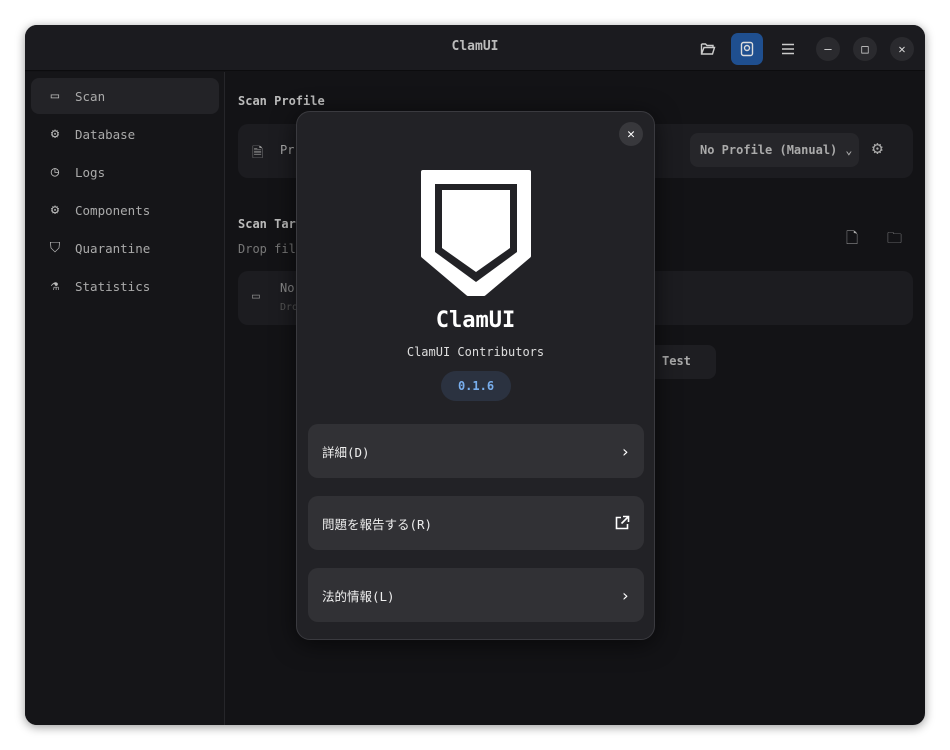 The width and height of the screenshot is (950, 750). I want to click on profile-label: Pr, so click(287, 150).